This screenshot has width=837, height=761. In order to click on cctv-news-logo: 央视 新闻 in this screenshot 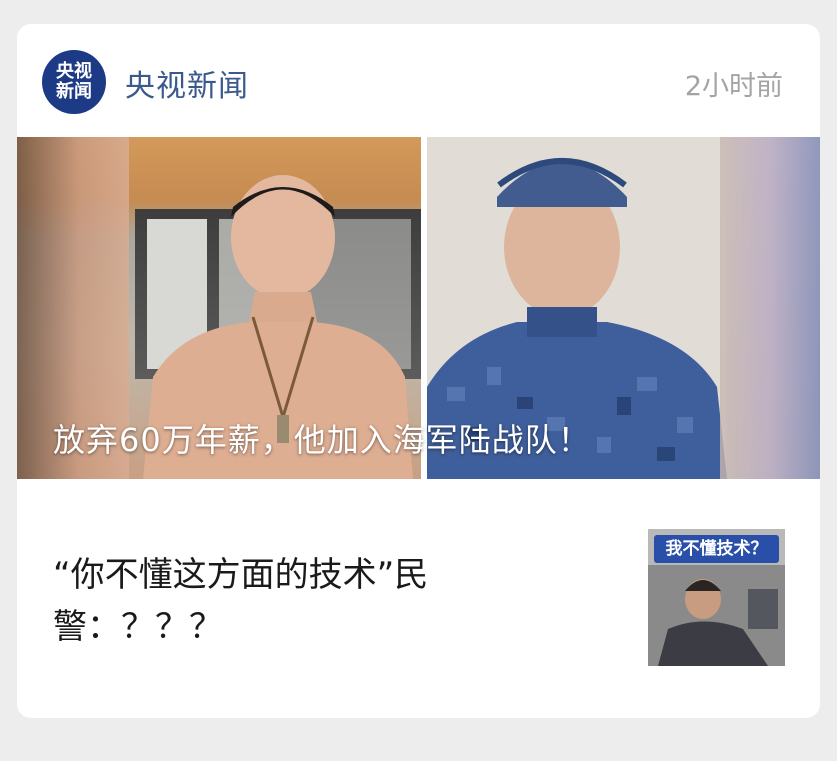, I will do `click(74, 82)`.